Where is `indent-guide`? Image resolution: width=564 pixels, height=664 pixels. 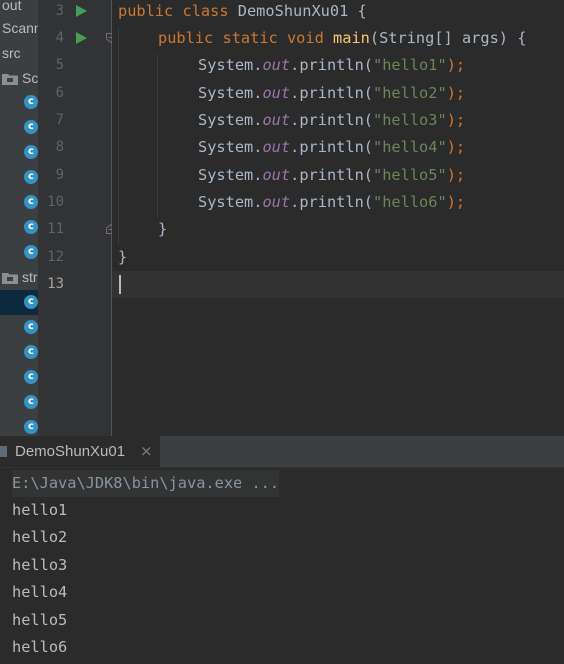
indent-guide is located at coordinates (157, 135).